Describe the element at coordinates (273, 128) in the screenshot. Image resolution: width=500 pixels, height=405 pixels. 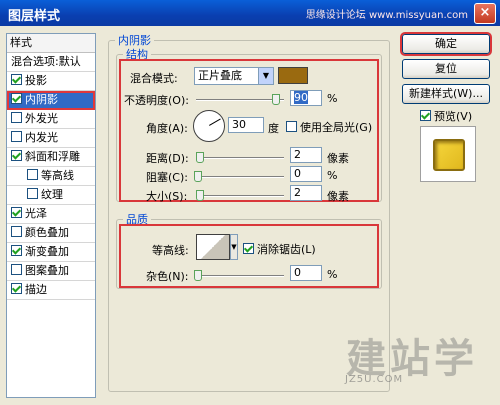
I see `angle-unit: 度` at that location.